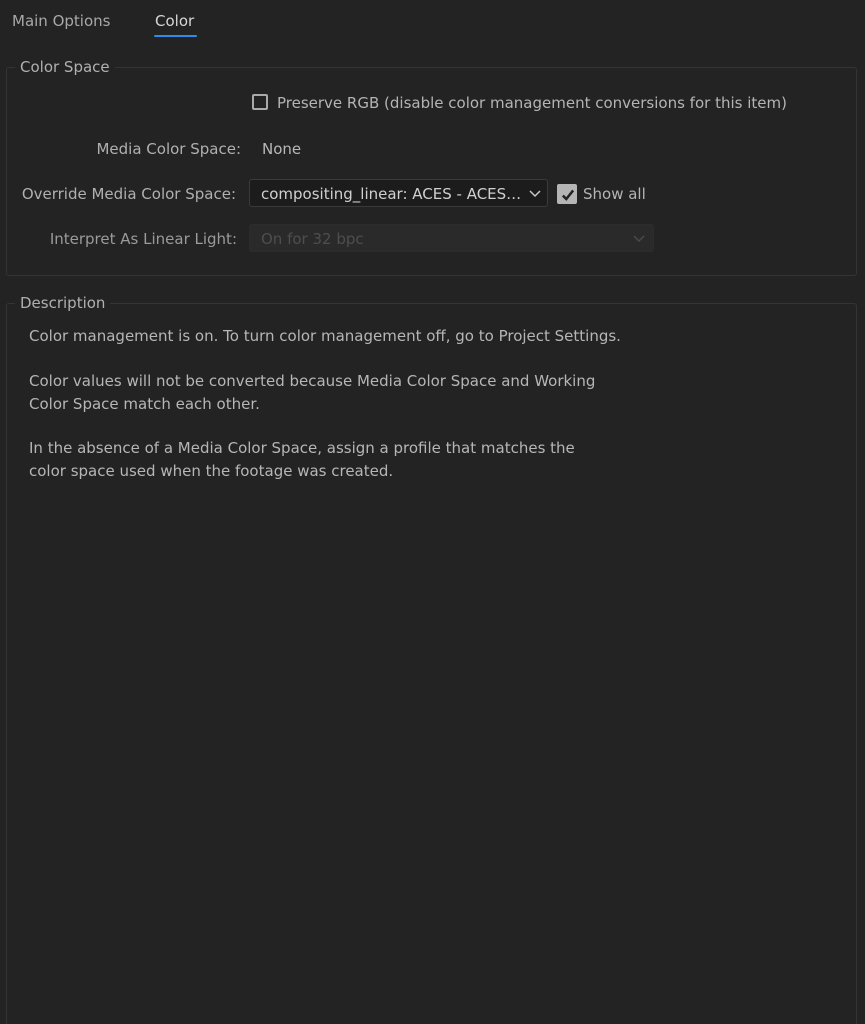 Image resolution: width=865 pixels, height=1024 pixels. What do you see at coordinates (143, 239) in the screenshot?
I see `interpret-as-linear-light-label: Interpret As Linear Light:` at bounding box center [143, 239].